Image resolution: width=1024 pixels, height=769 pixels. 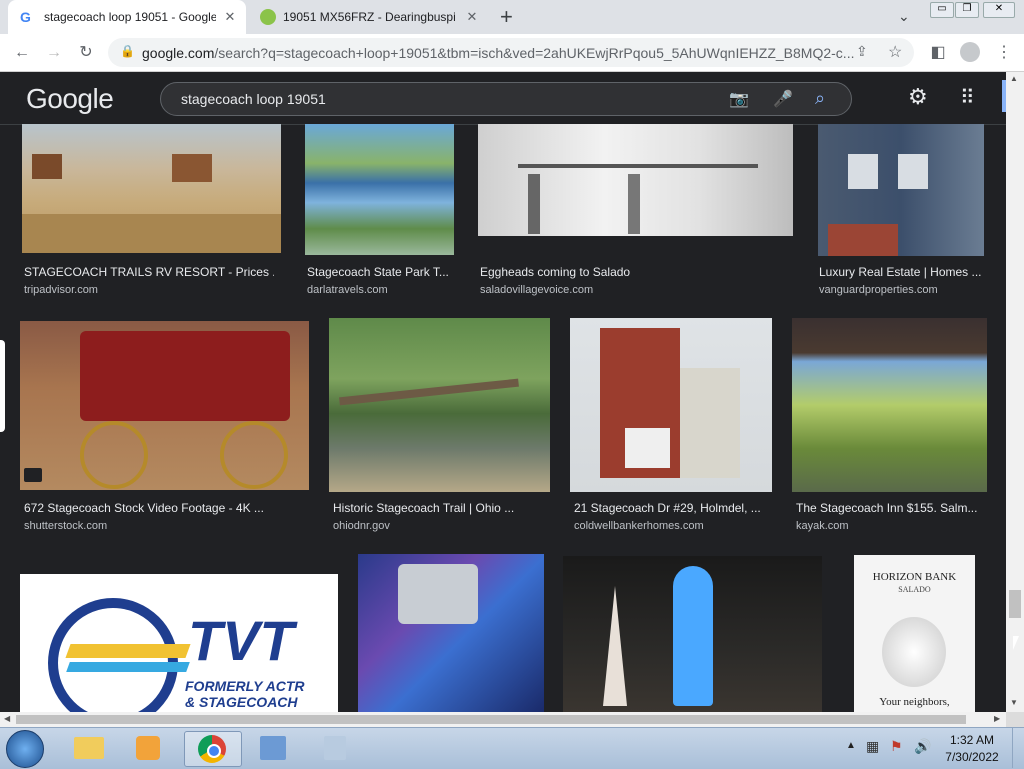 What do you see at coordinates (347, 290) in the screenshot?
I see `result-source: darlatravels.com` at bounding box center [347, 290].